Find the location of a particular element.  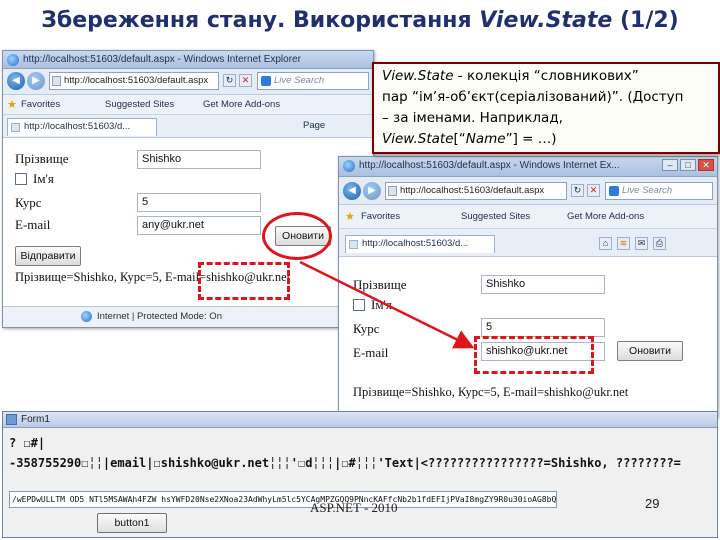

window-controls: – □ ✕ is located at coordinates (688, 165).